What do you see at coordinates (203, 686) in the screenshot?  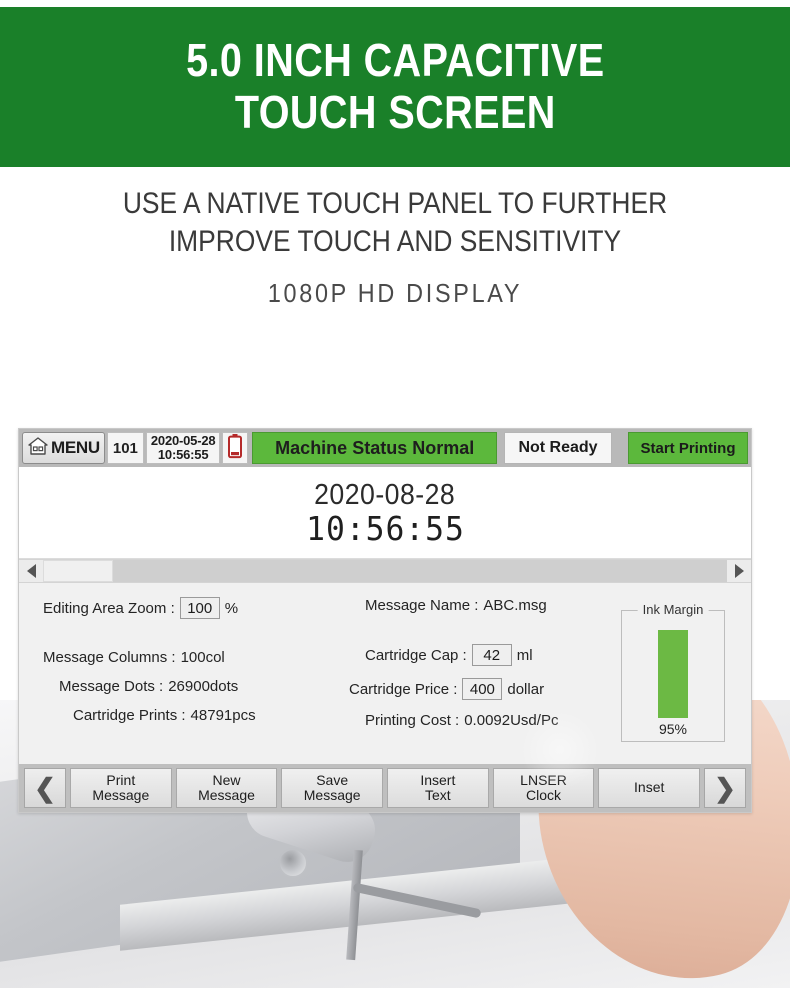 I see `message-dots-value: 26900dots` at bounding box center [203, 686].